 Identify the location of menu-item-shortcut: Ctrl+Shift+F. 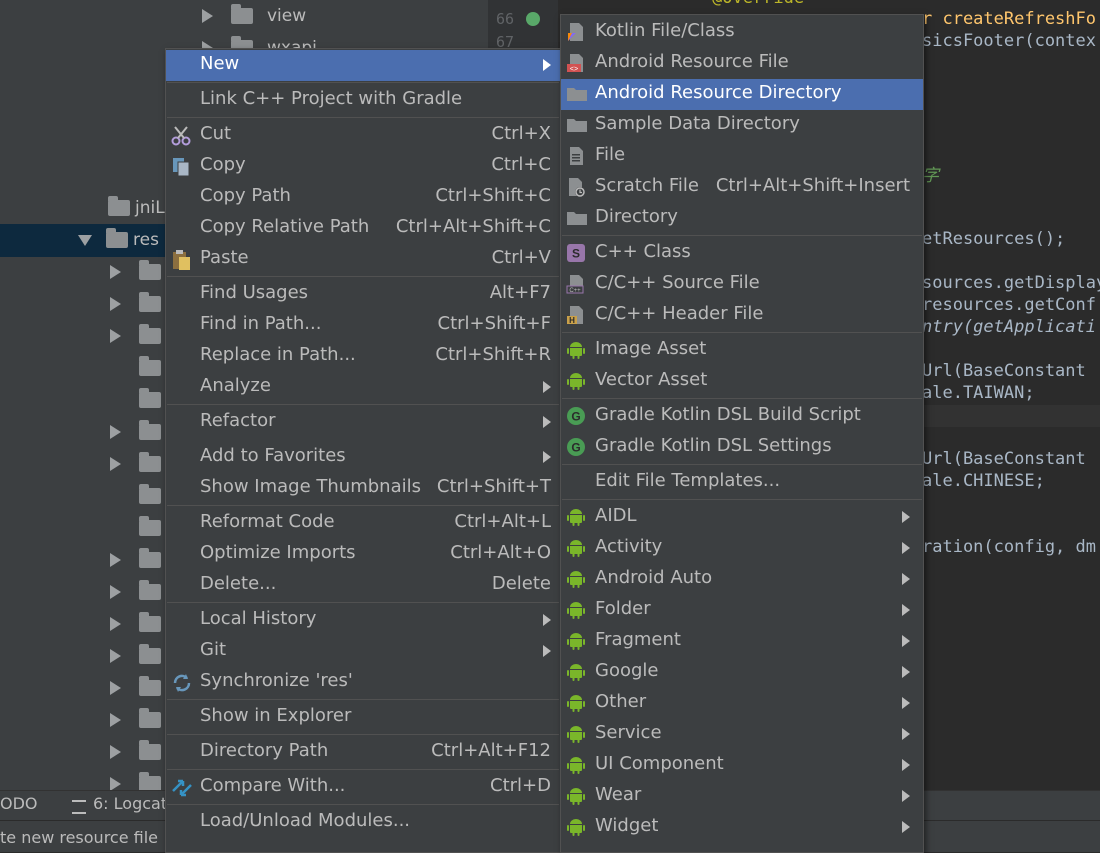
(494, 323).